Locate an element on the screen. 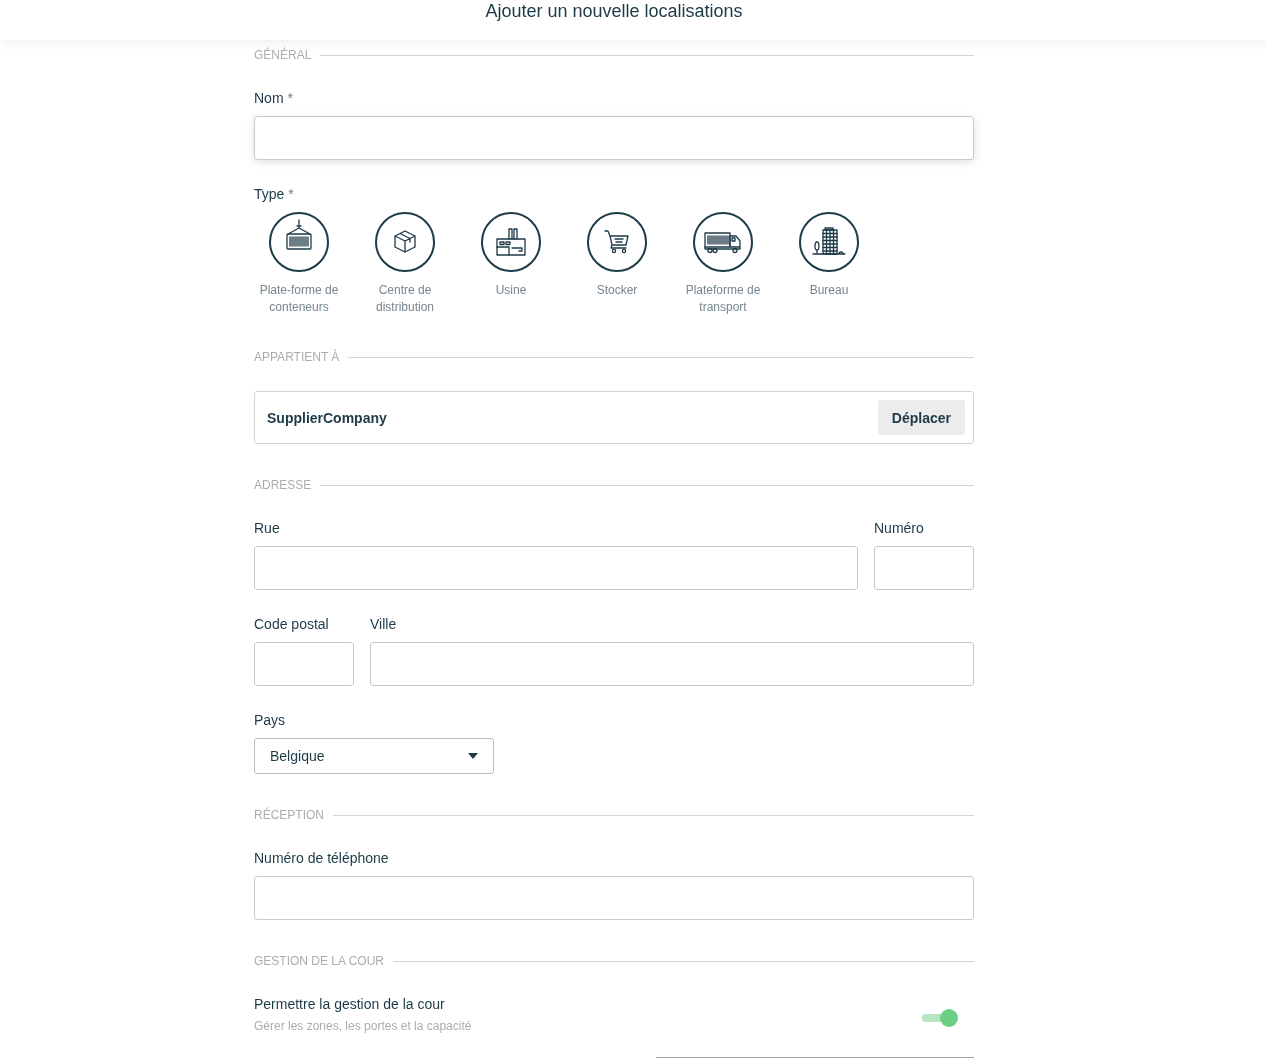 This screenshot has height=1060, width=1266. setting-description: Gérer les zones, les portes et la capacité is located at coordinates (363, 1026).